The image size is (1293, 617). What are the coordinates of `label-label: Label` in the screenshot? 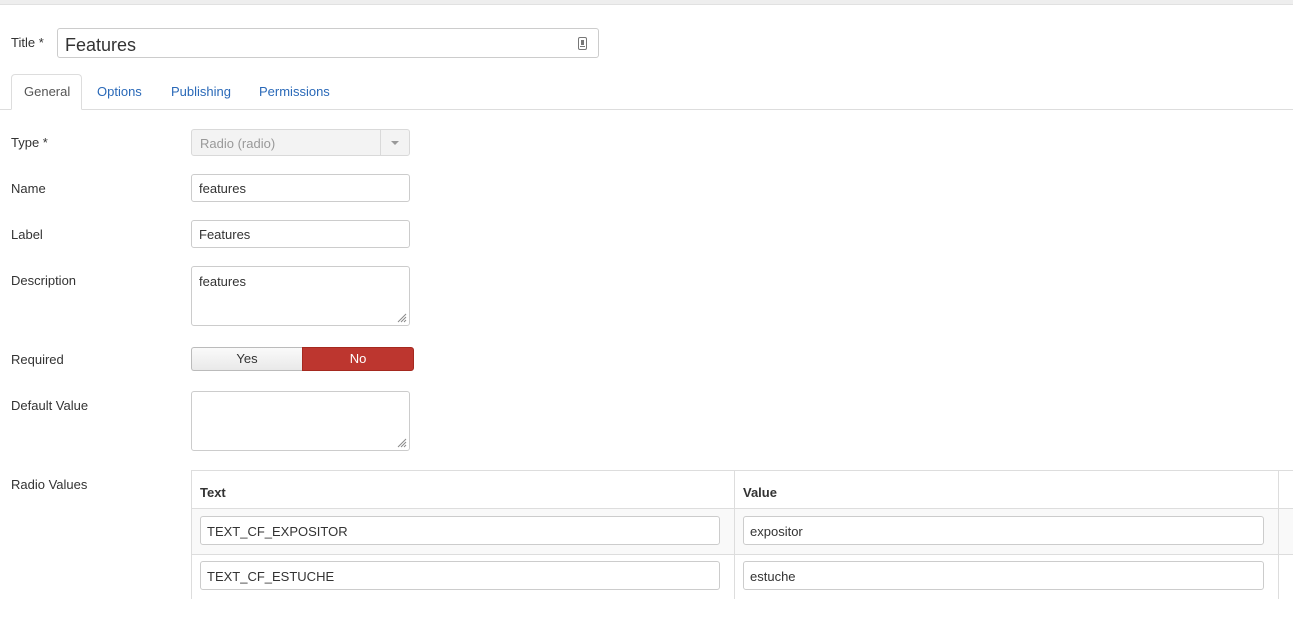 It's located at (27, 234).